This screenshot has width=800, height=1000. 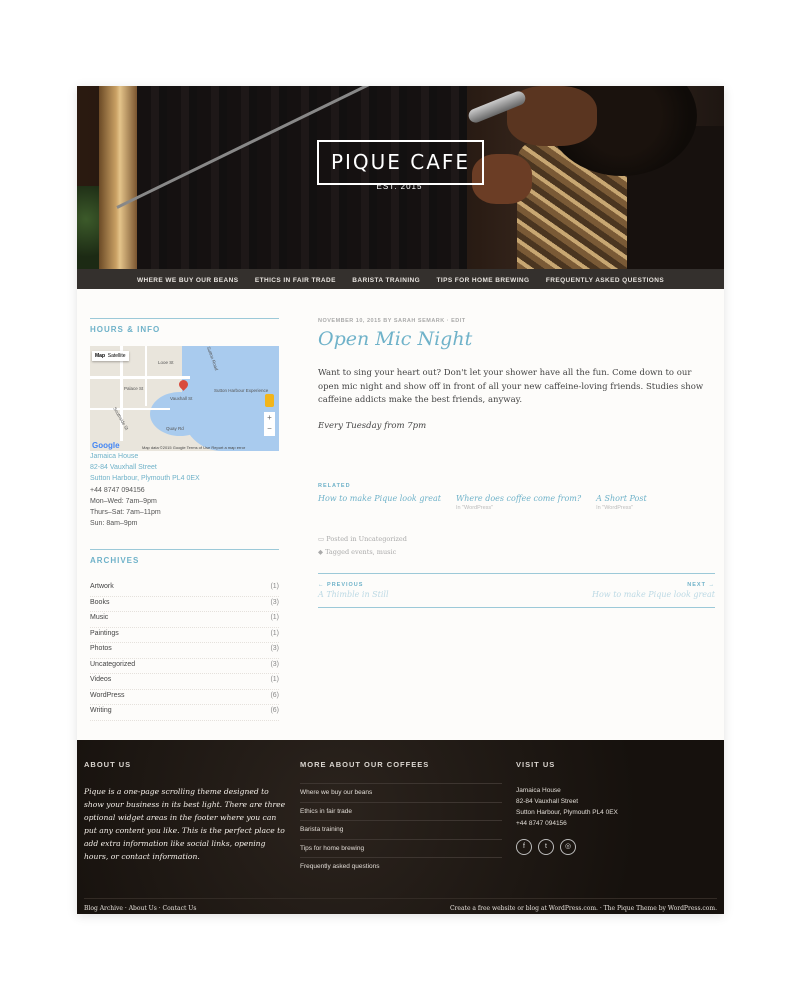 What do you see at coordinates (653, 594) in the screenshot?
I see `next-post-title: How to make Pique look great` at bounding box center [653, 594].